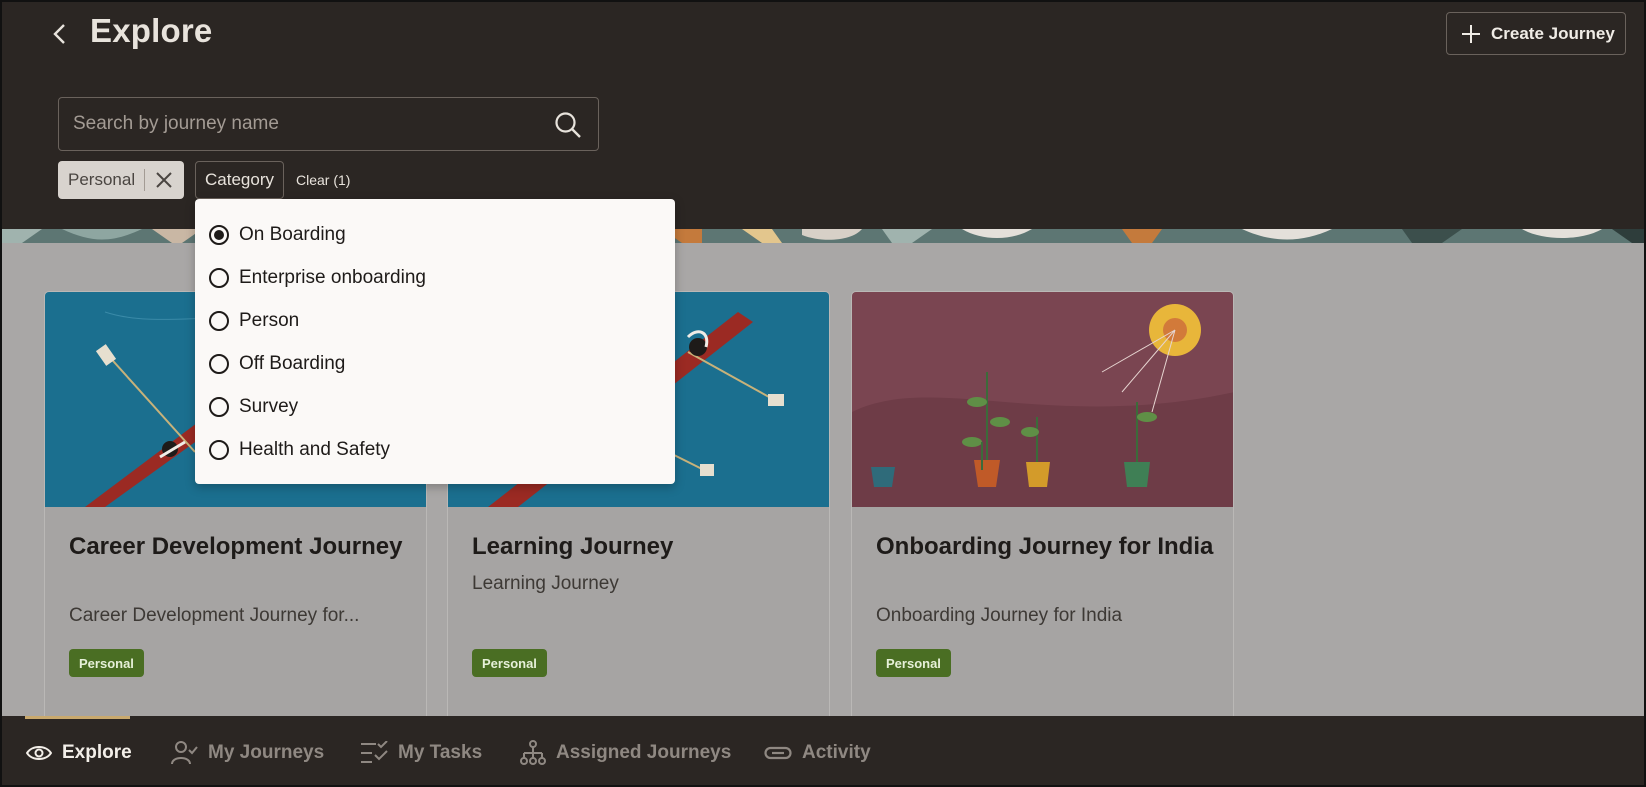 The width and height of the screenshot is (1646, 787). What do you see at coordinates (836, 752) in the screenshot?
I see `nav-label: Activity` at bounding box center [836, 752].